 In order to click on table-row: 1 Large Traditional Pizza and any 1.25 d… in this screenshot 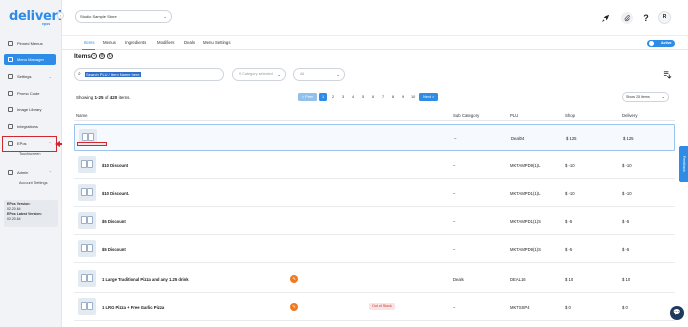, I will do `click(374, 279)`.